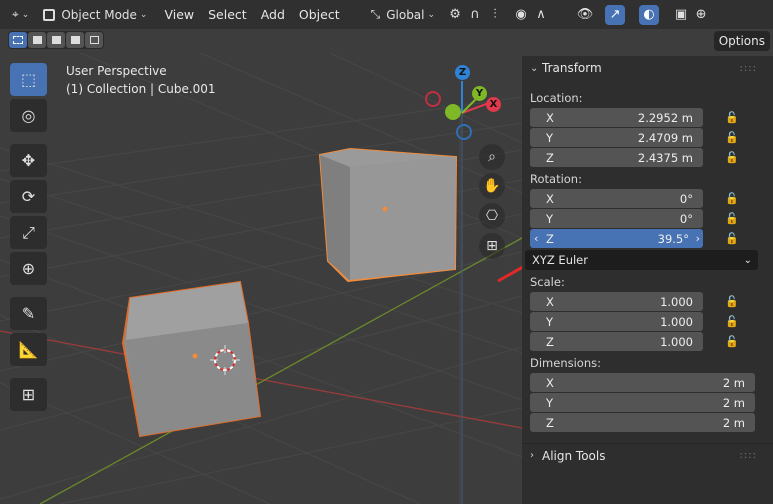 The height and width of the screenshot is (504, 773). Describe the element at coordinates (556, 98) in the screenshot. I see `location-label: Location:` at that location.